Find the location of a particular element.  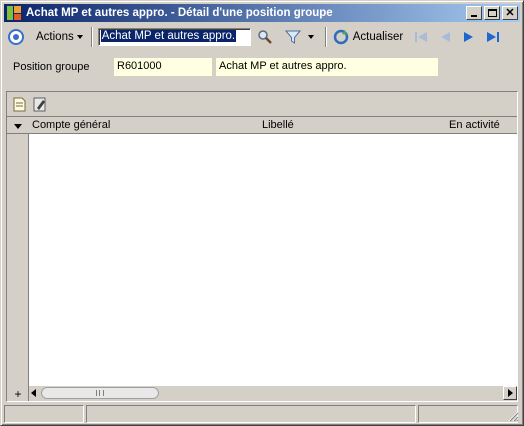

first-record-button is located at coordinates (421, 37).